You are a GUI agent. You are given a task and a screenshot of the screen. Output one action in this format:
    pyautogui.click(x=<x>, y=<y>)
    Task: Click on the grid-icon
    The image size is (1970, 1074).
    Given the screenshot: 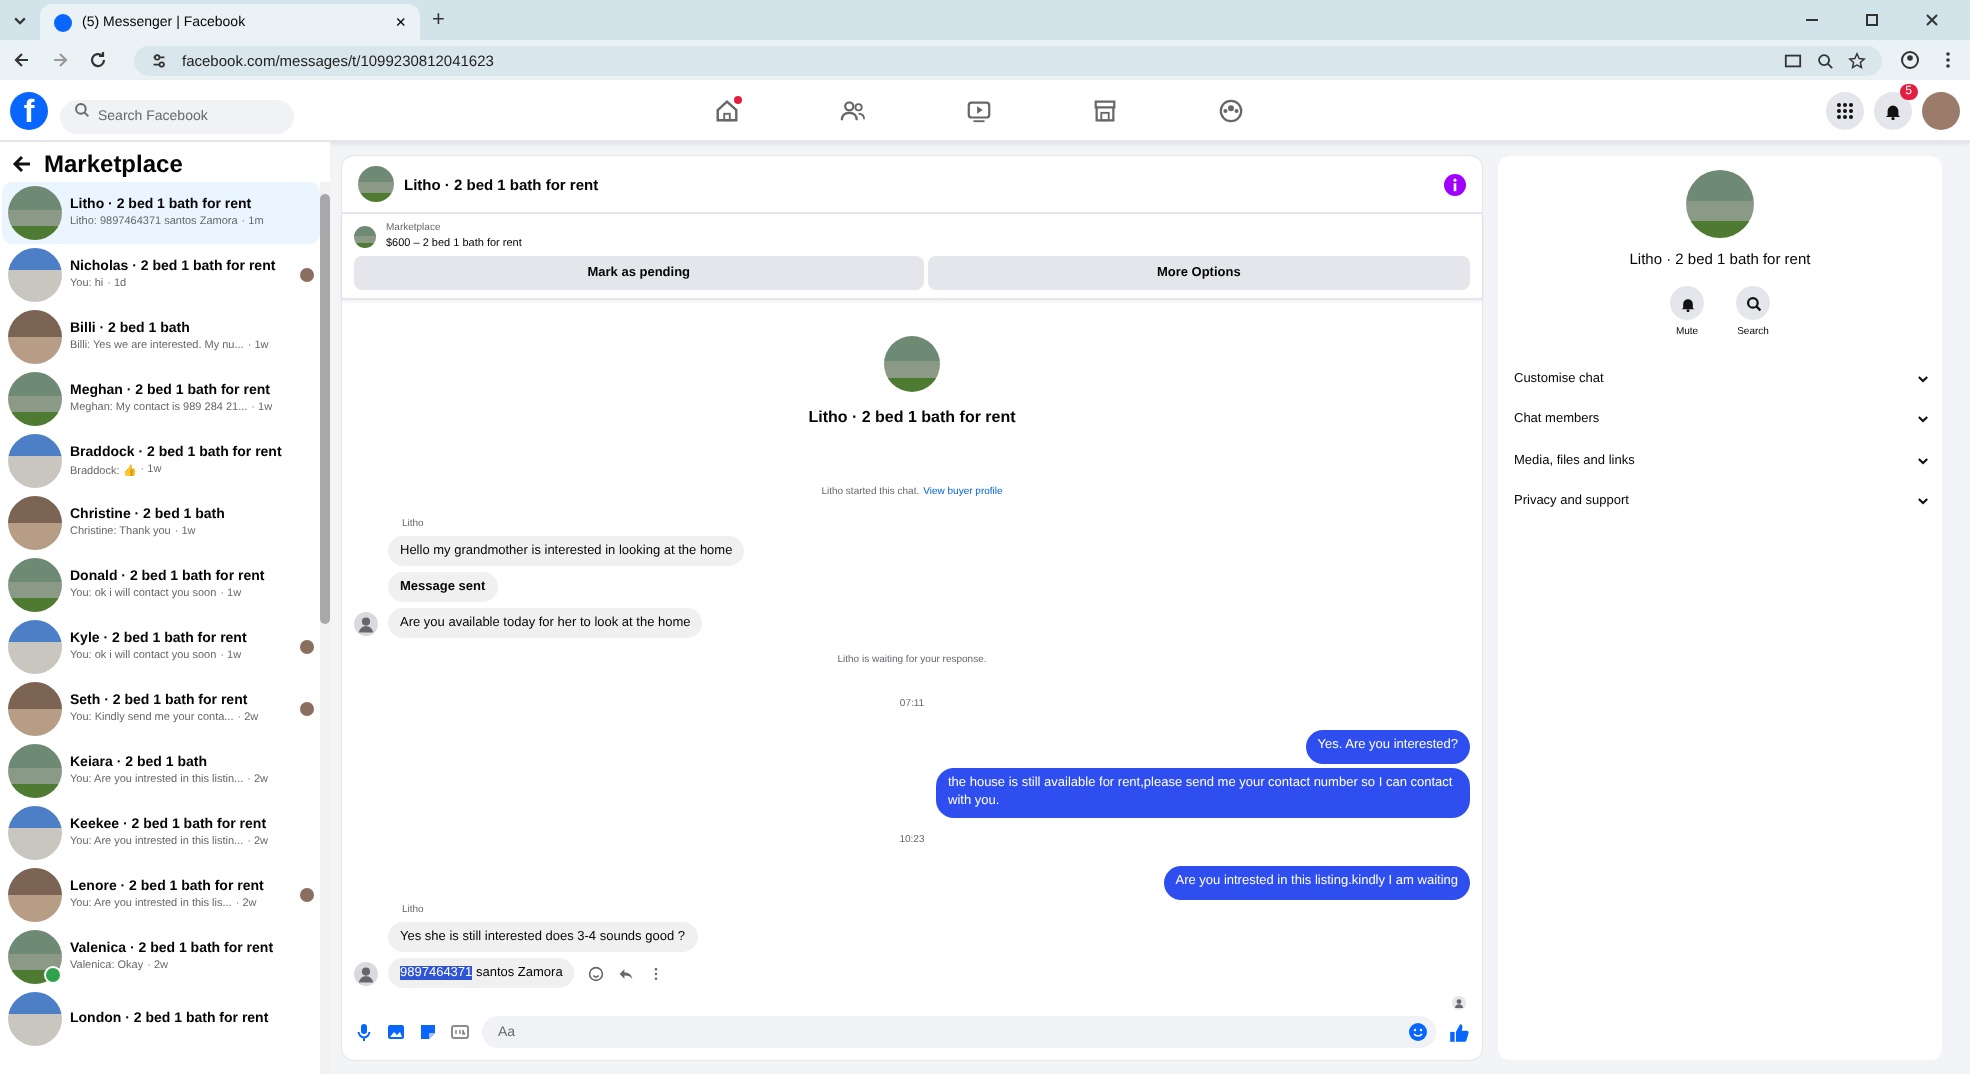 What is the action you would take?
    pyautogui.click(x=1845, y=110)
    